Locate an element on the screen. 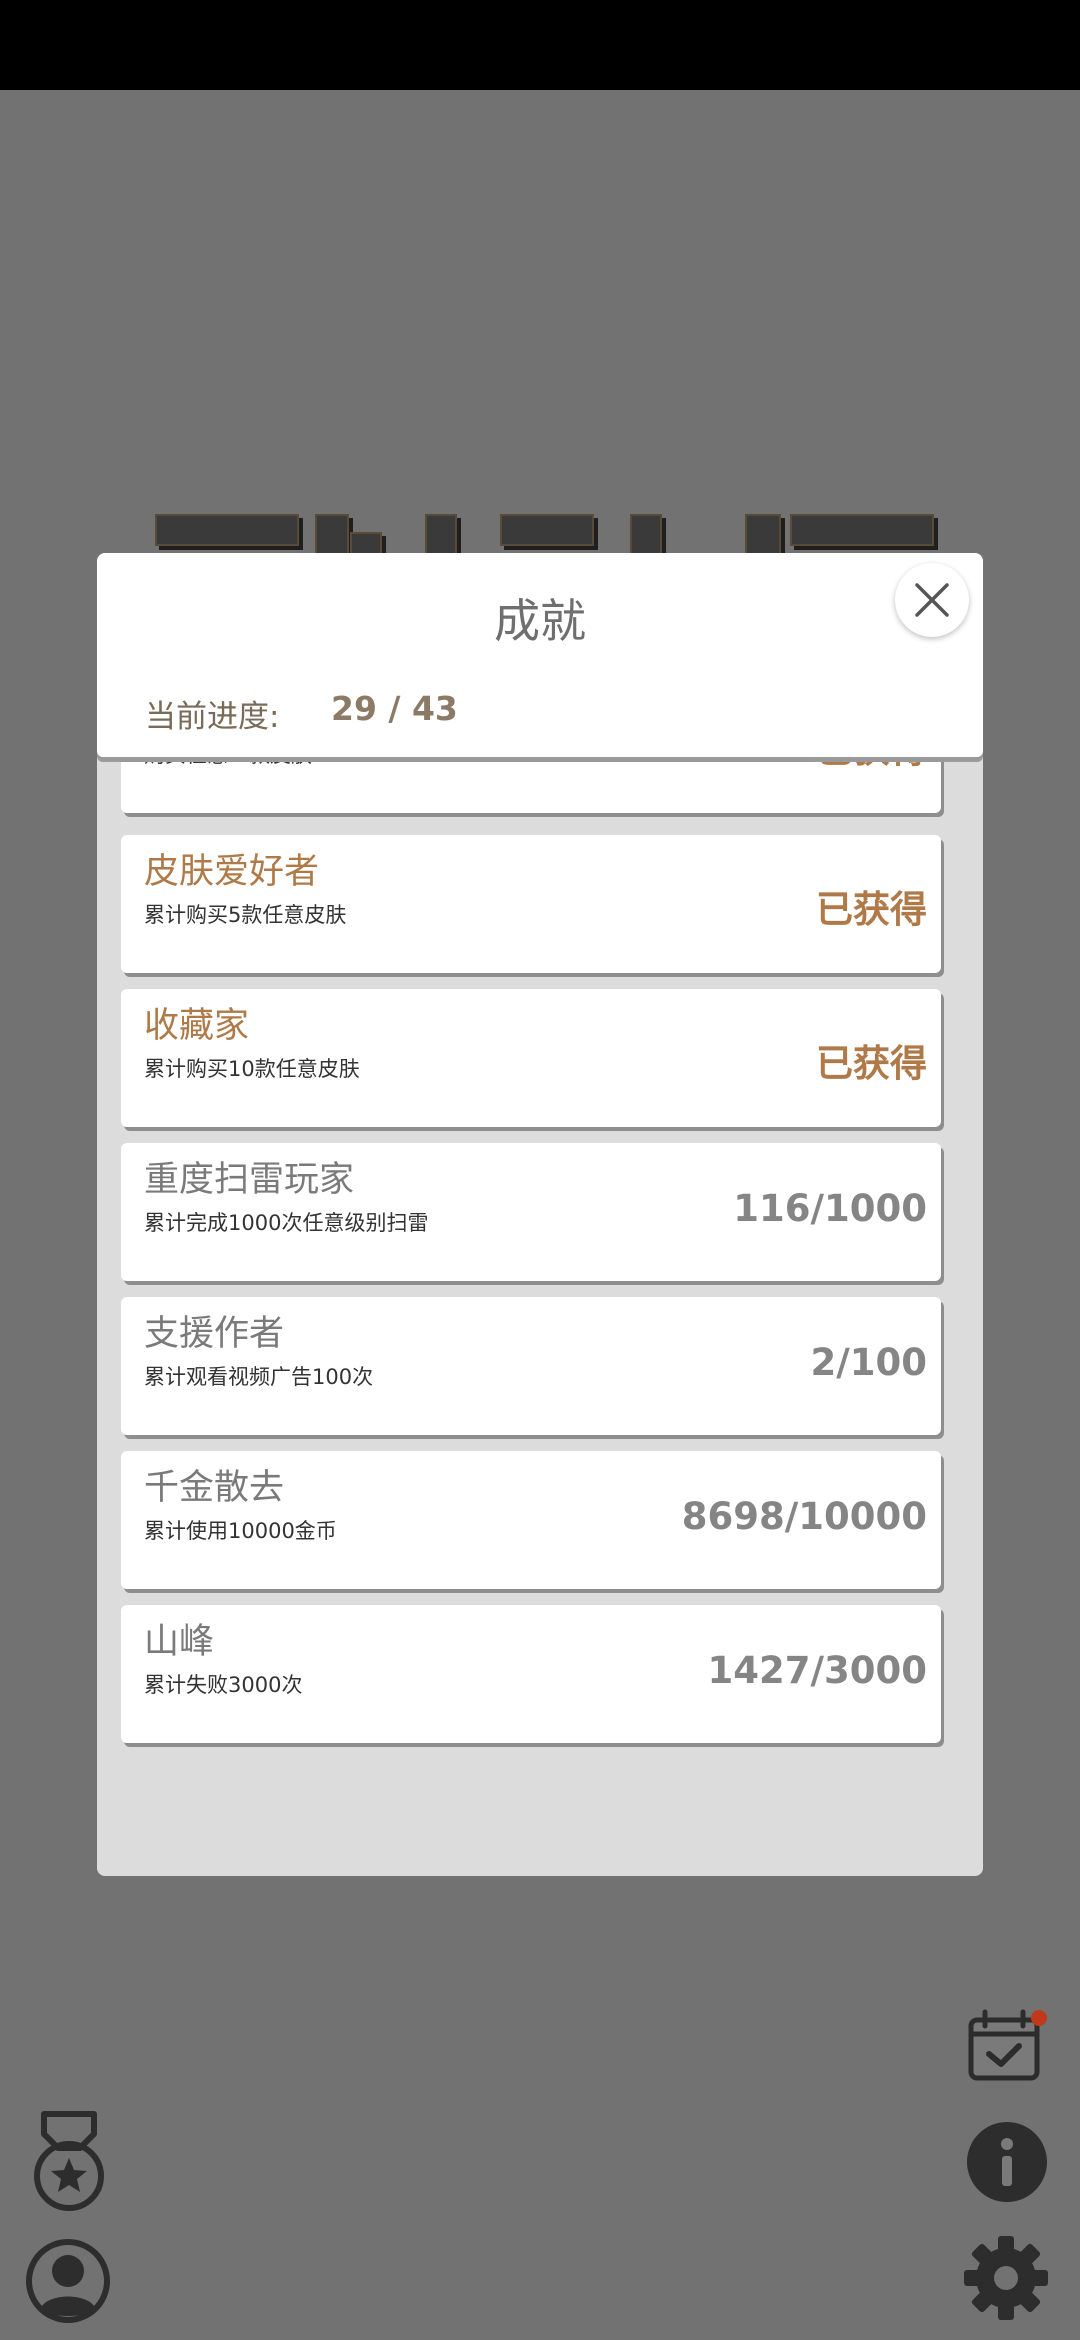 The height and width of the screenshot is (2340, 1080). profile-button is located at coordinates (68, 2281).